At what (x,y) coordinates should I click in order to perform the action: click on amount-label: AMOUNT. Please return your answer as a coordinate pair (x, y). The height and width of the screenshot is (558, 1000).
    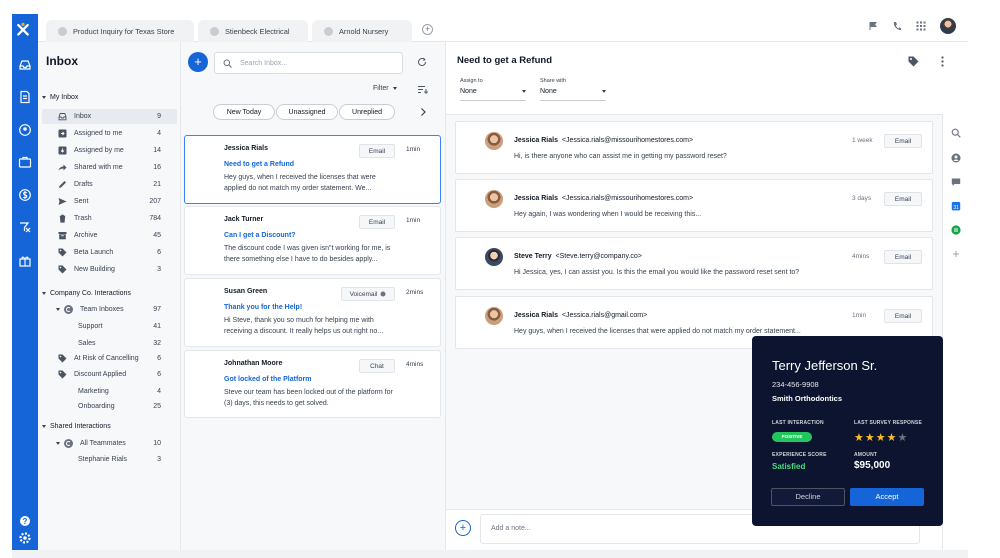
    Looking at the image, I should click on (866, 455).